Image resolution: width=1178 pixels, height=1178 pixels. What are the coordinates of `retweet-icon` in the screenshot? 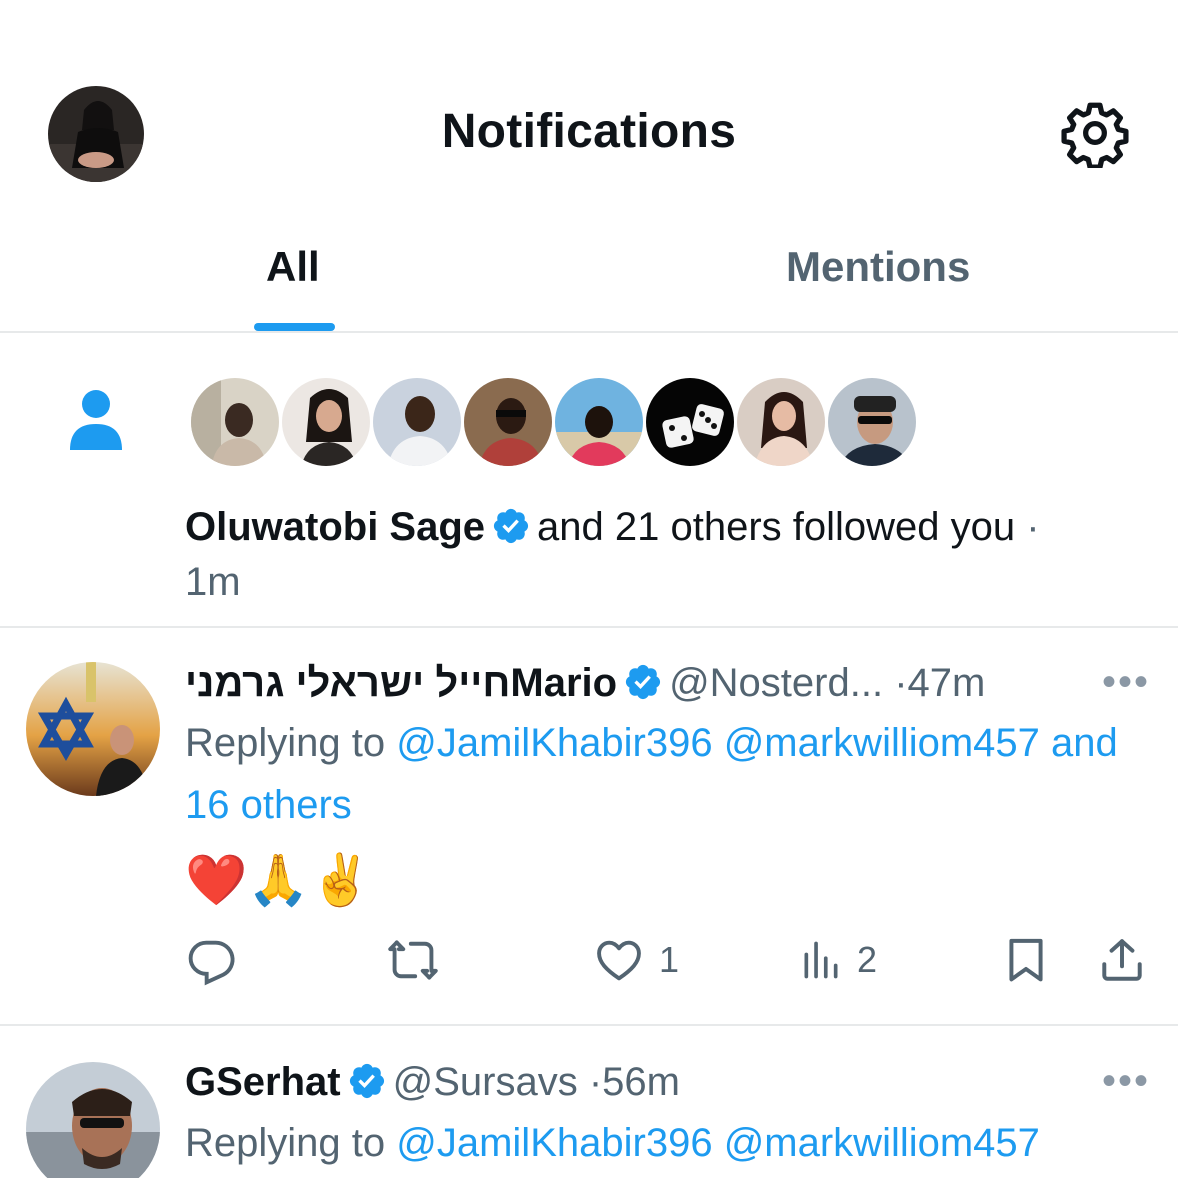 It's located at (413, 960).